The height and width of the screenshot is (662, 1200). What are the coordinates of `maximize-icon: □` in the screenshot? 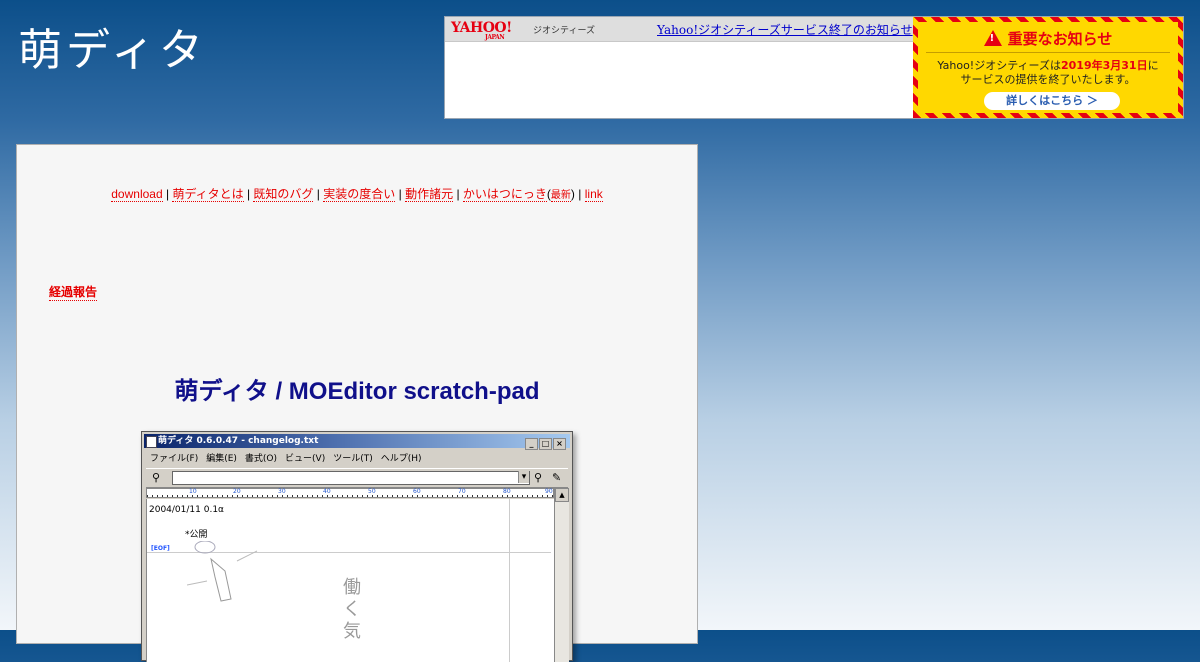 It's located at (545, 444).